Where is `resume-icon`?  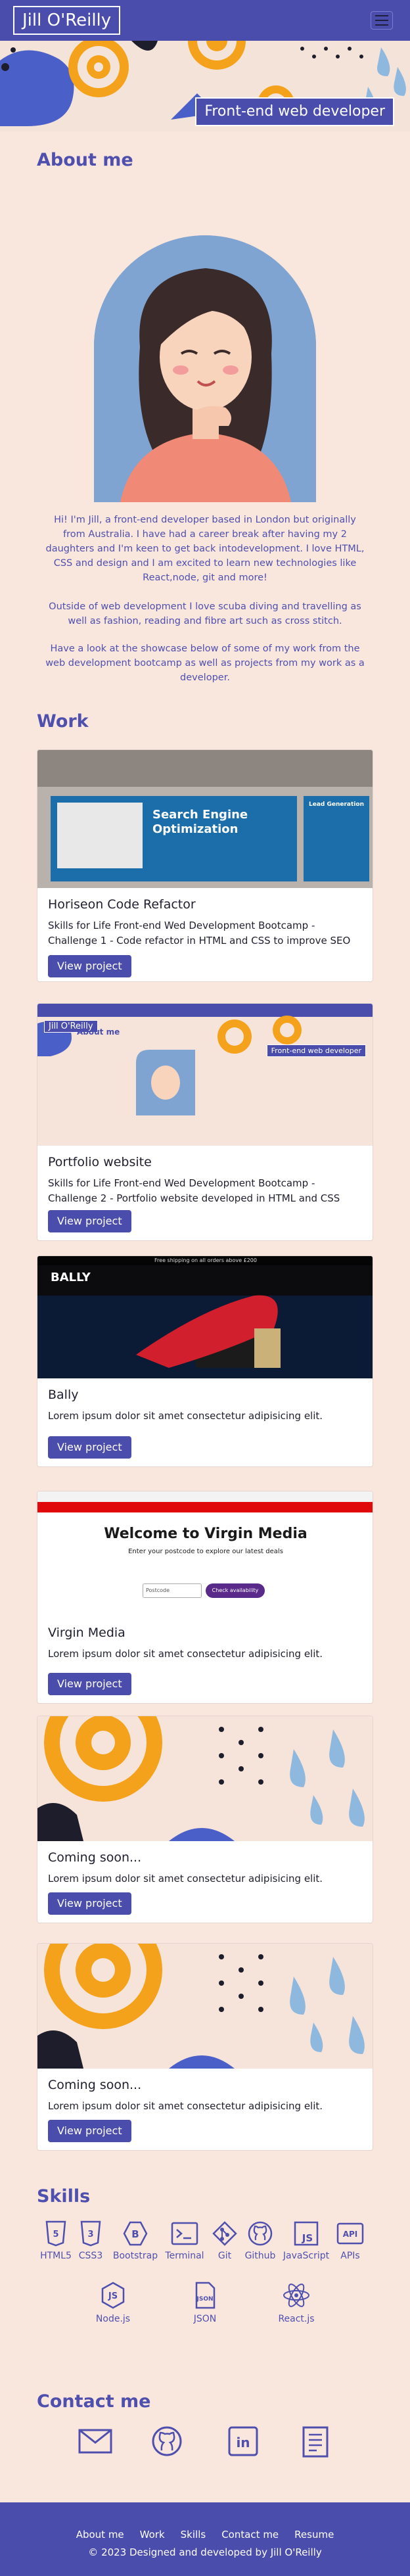 resume-icon is located at coordinates (315, 2441).